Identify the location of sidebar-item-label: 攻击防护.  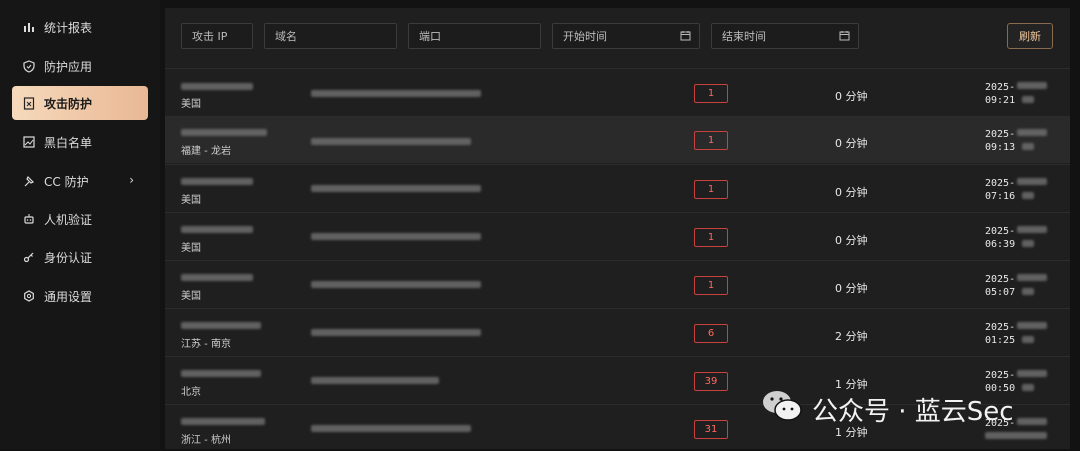
(68, 103).